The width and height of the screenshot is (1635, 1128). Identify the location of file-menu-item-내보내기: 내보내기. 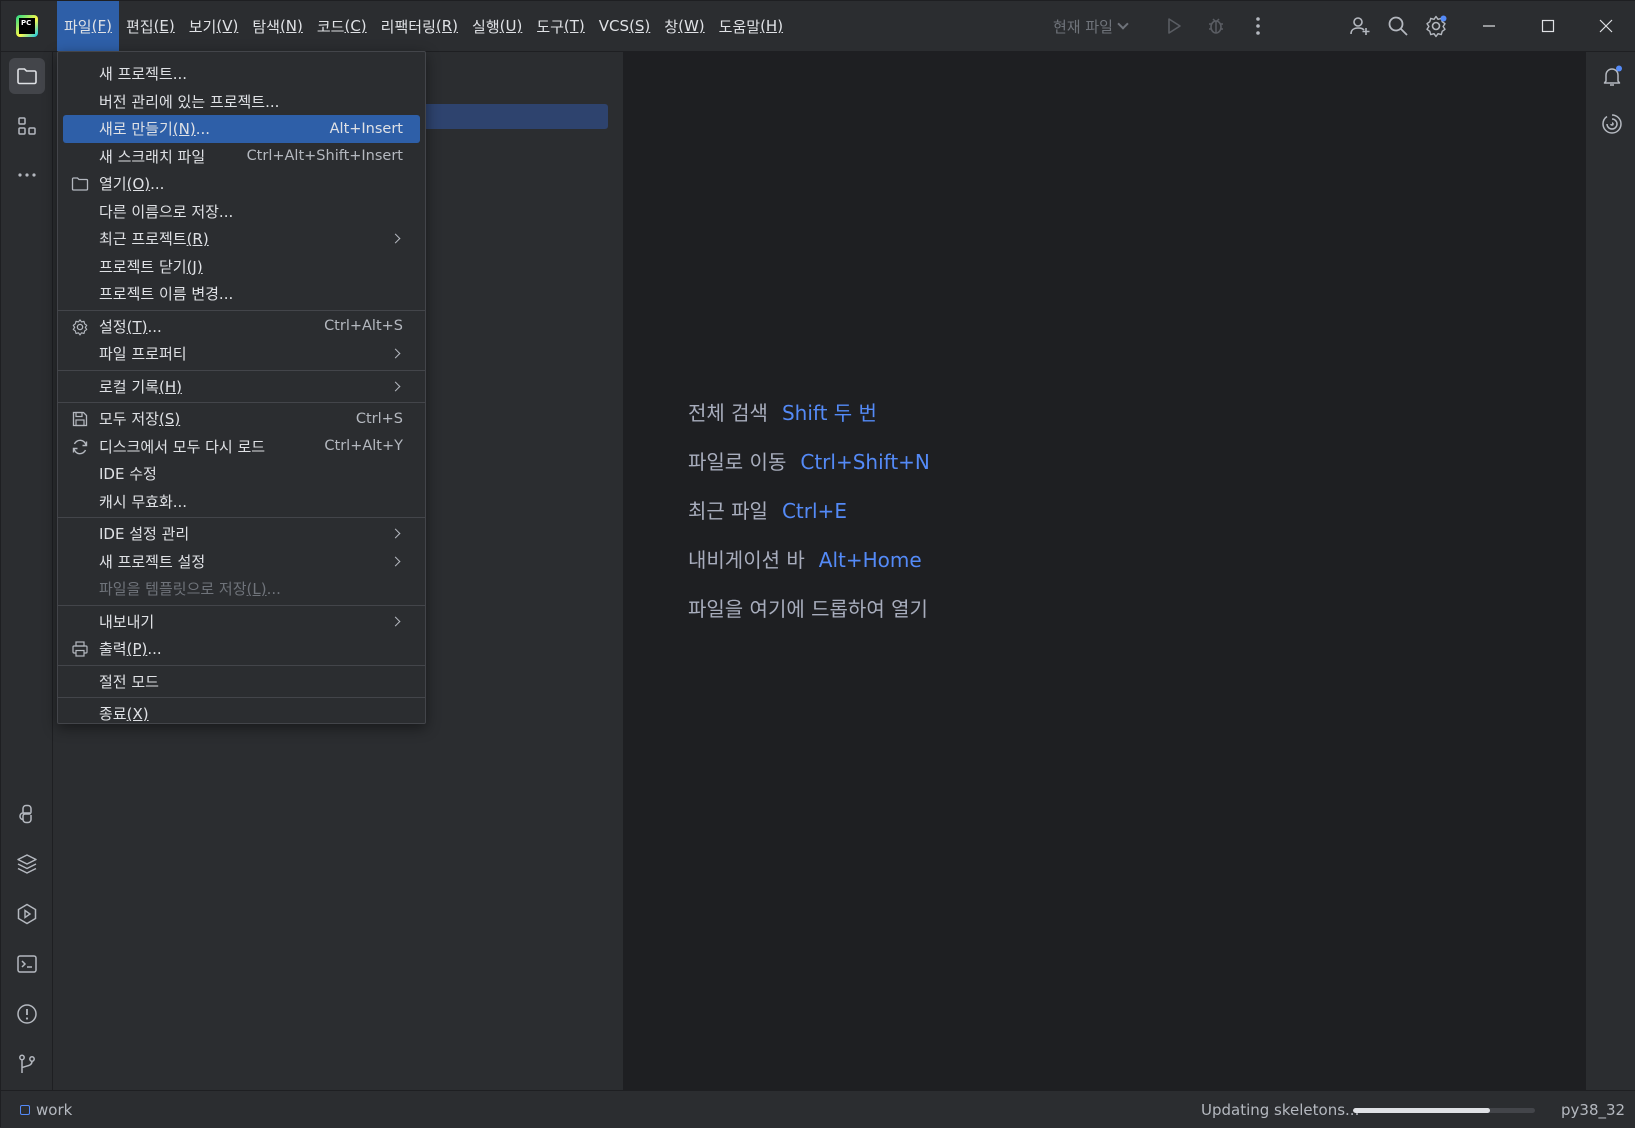
(241, 622).